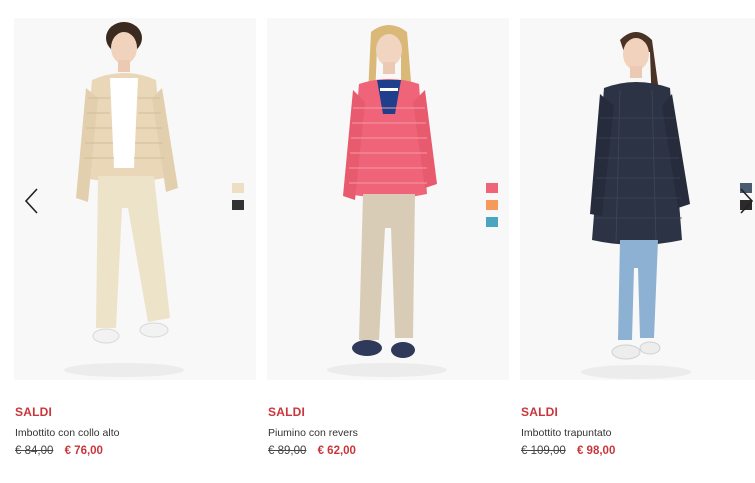  I want to click on product-name: Piumino con revers, so click(313, 433).